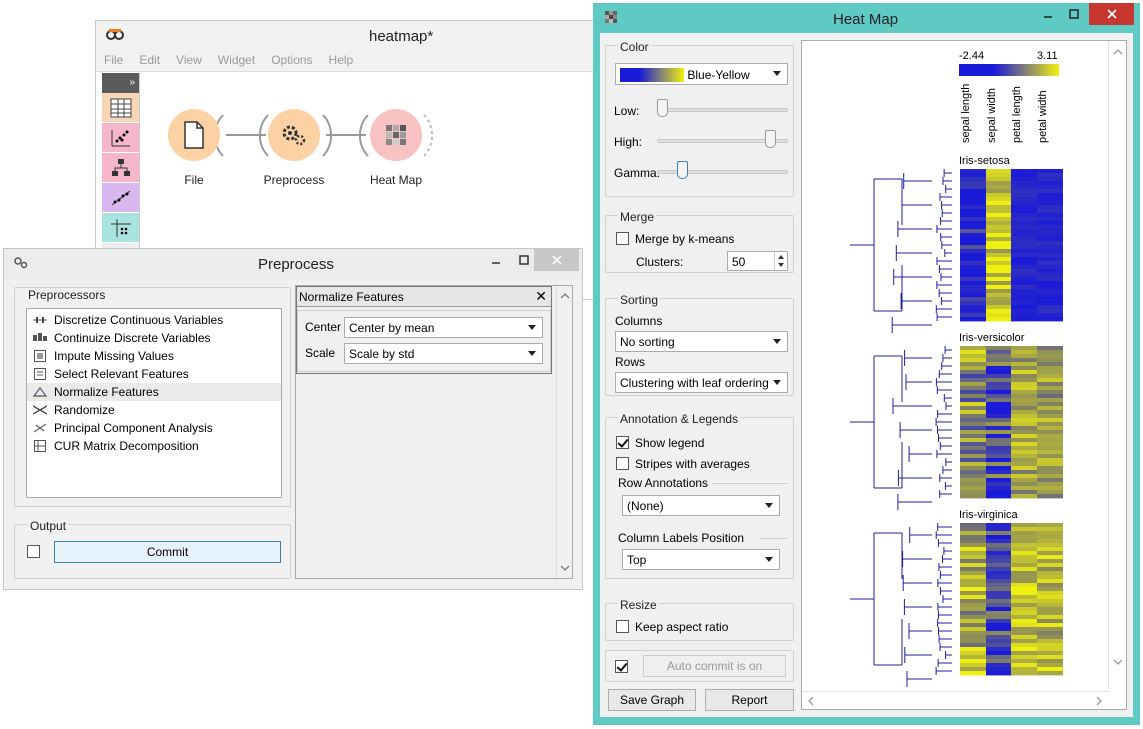  What do you see at coordinates (154, 392) in the screenshot?
I see `preprocessor-item-selected: Normalize Features` at bounding box center [154, 392].